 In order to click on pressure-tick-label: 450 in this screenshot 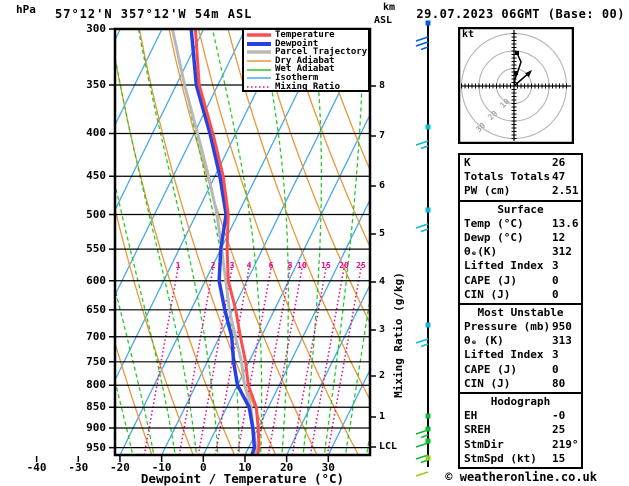, I will do `click(96, 176)`.